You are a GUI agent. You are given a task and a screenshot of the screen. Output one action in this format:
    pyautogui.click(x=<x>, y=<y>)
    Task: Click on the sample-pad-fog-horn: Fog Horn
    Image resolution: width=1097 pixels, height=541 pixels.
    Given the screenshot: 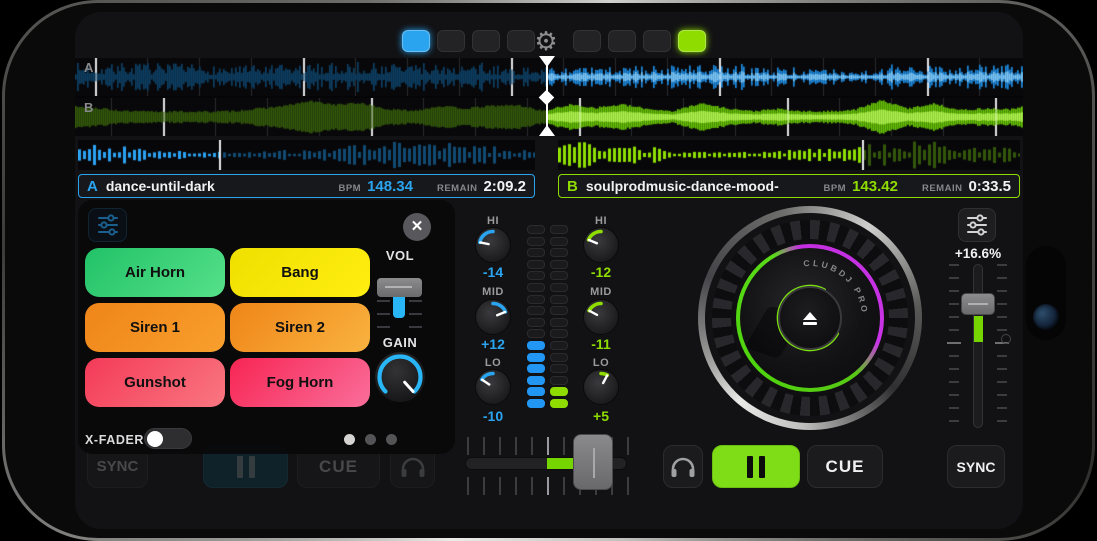 What is the action you would take?
    pyautogui.click(x=300, y=382)
    